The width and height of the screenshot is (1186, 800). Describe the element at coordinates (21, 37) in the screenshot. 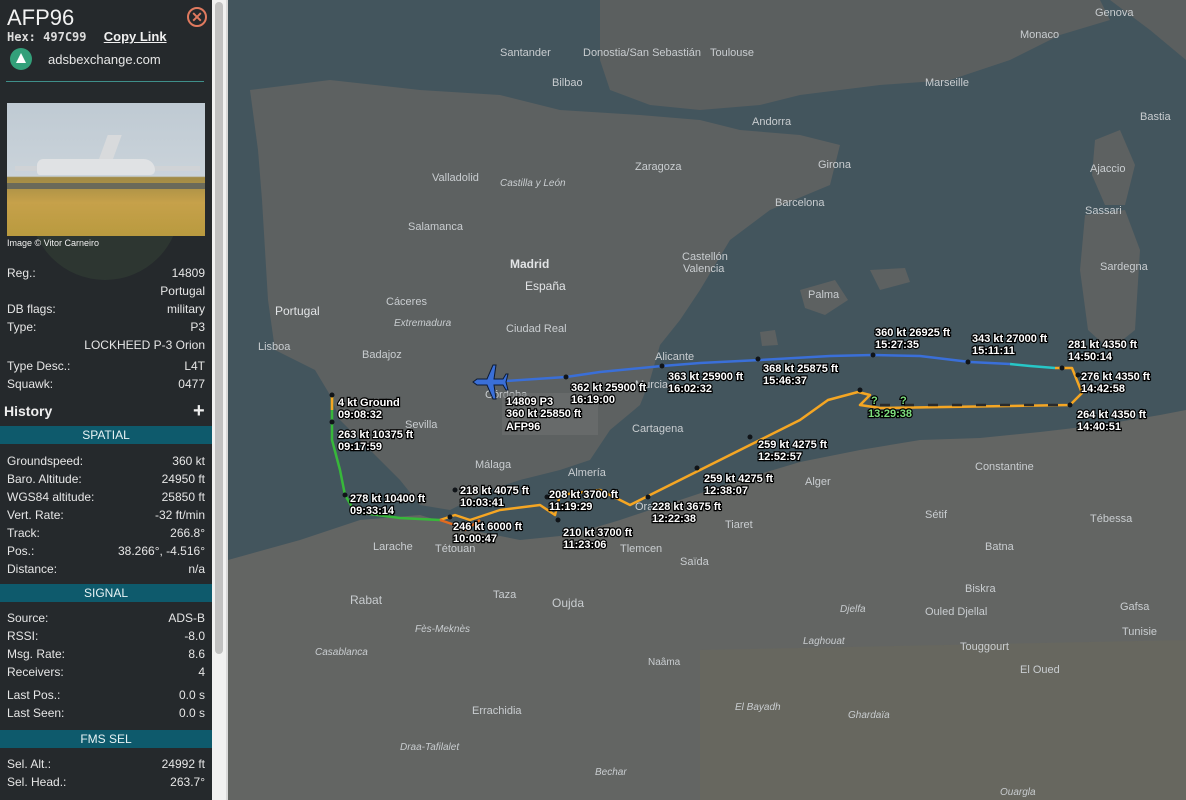

I see `hex-label: Hex:` at that location.